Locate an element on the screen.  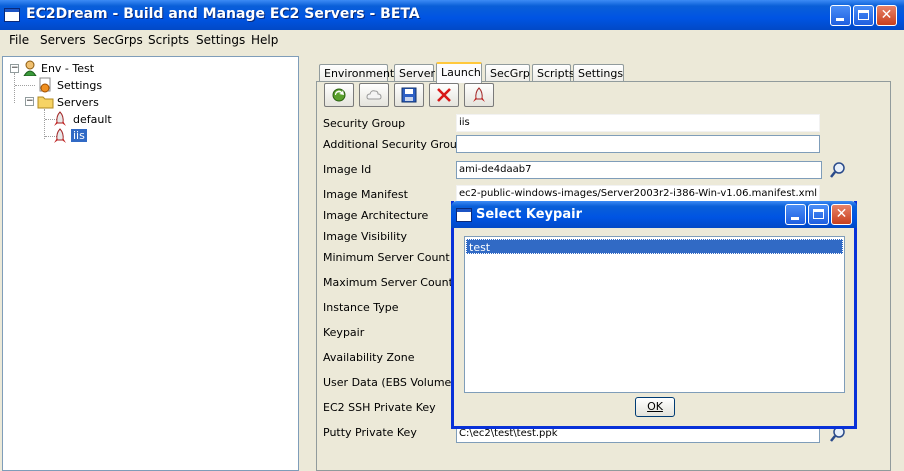
cloud-button is located at coordinates (374, 95).